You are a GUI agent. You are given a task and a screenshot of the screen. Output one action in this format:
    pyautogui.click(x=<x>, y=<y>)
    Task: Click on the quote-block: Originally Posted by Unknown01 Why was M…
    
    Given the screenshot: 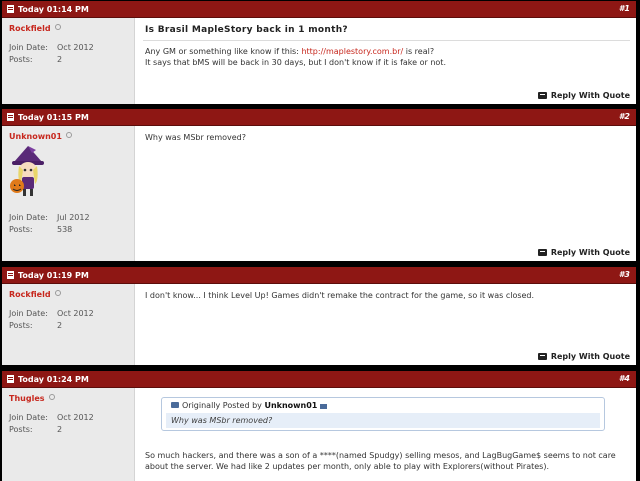 What is the action you would take?
    pyautogui.click(x=383, y=414)
    